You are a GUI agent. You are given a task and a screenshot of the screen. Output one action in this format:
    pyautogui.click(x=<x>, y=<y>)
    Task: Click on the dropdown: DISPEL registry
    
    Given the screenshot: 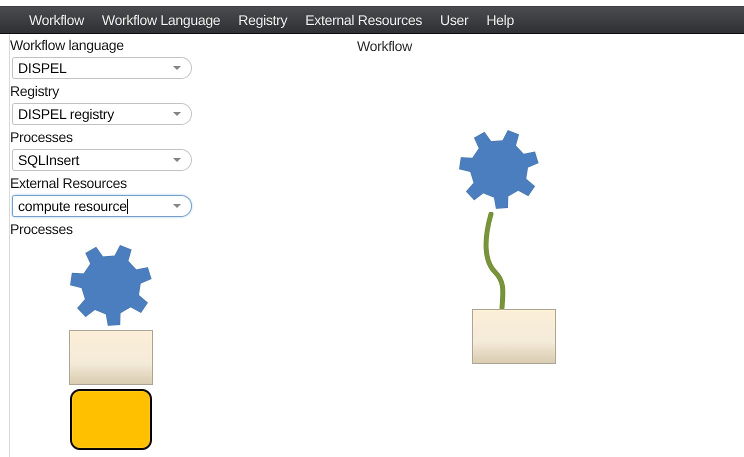 What is the action you would take?
    pyautogui.click(x=102, y=114)
    